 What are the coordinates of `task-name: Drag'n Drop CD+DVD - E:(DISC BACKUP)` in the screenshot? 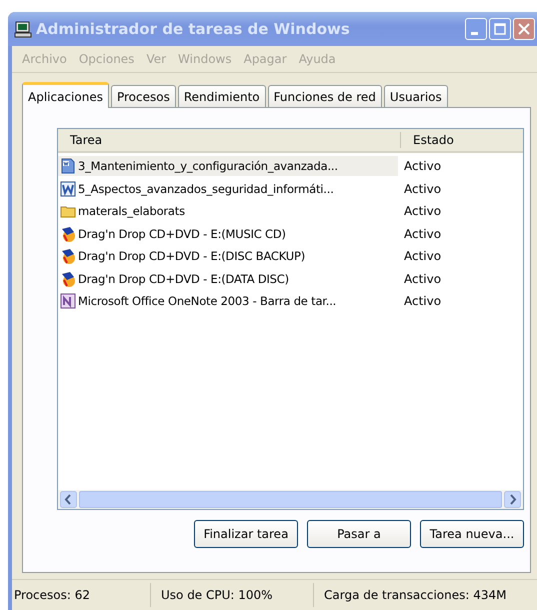 It's located at (192, 256).